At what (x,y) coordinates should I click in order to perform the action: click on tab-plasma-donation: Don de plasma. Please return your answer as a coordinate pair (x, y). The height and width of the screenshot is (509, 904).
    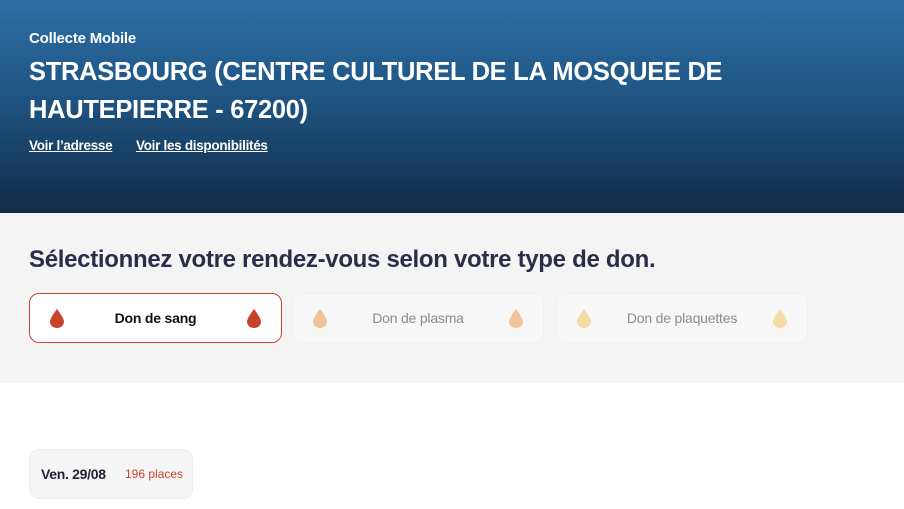
    Looking at the image, I should click on (418, 318).